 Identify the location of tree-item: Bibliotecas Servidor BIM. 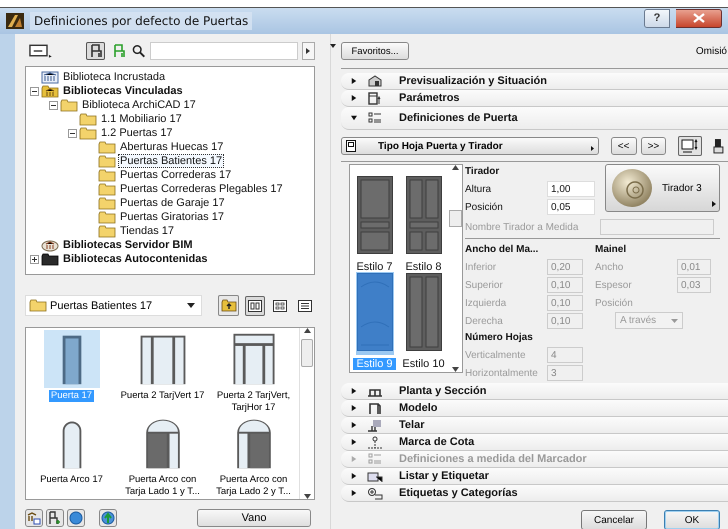
(128, 245).